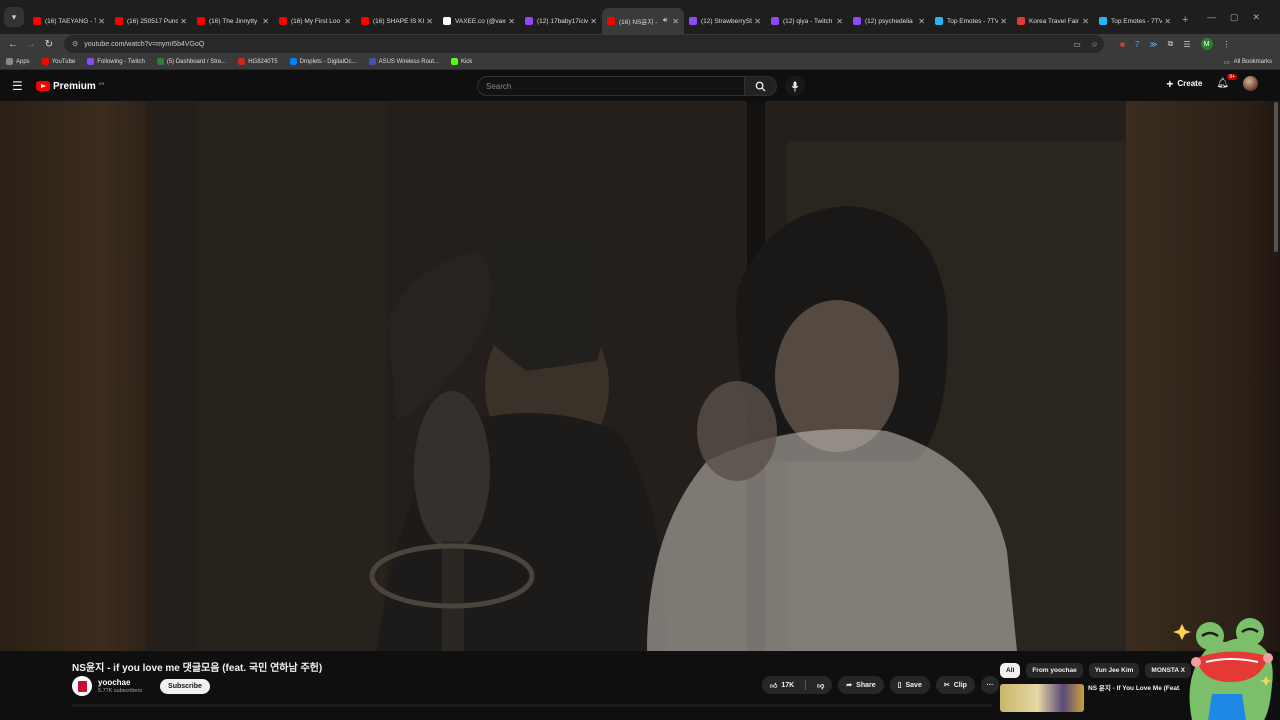 The height and width of the screenshot is (720, 1280). Describe the element at coordinates (611, 86) in the screenshot. I see `search-input` at that location.